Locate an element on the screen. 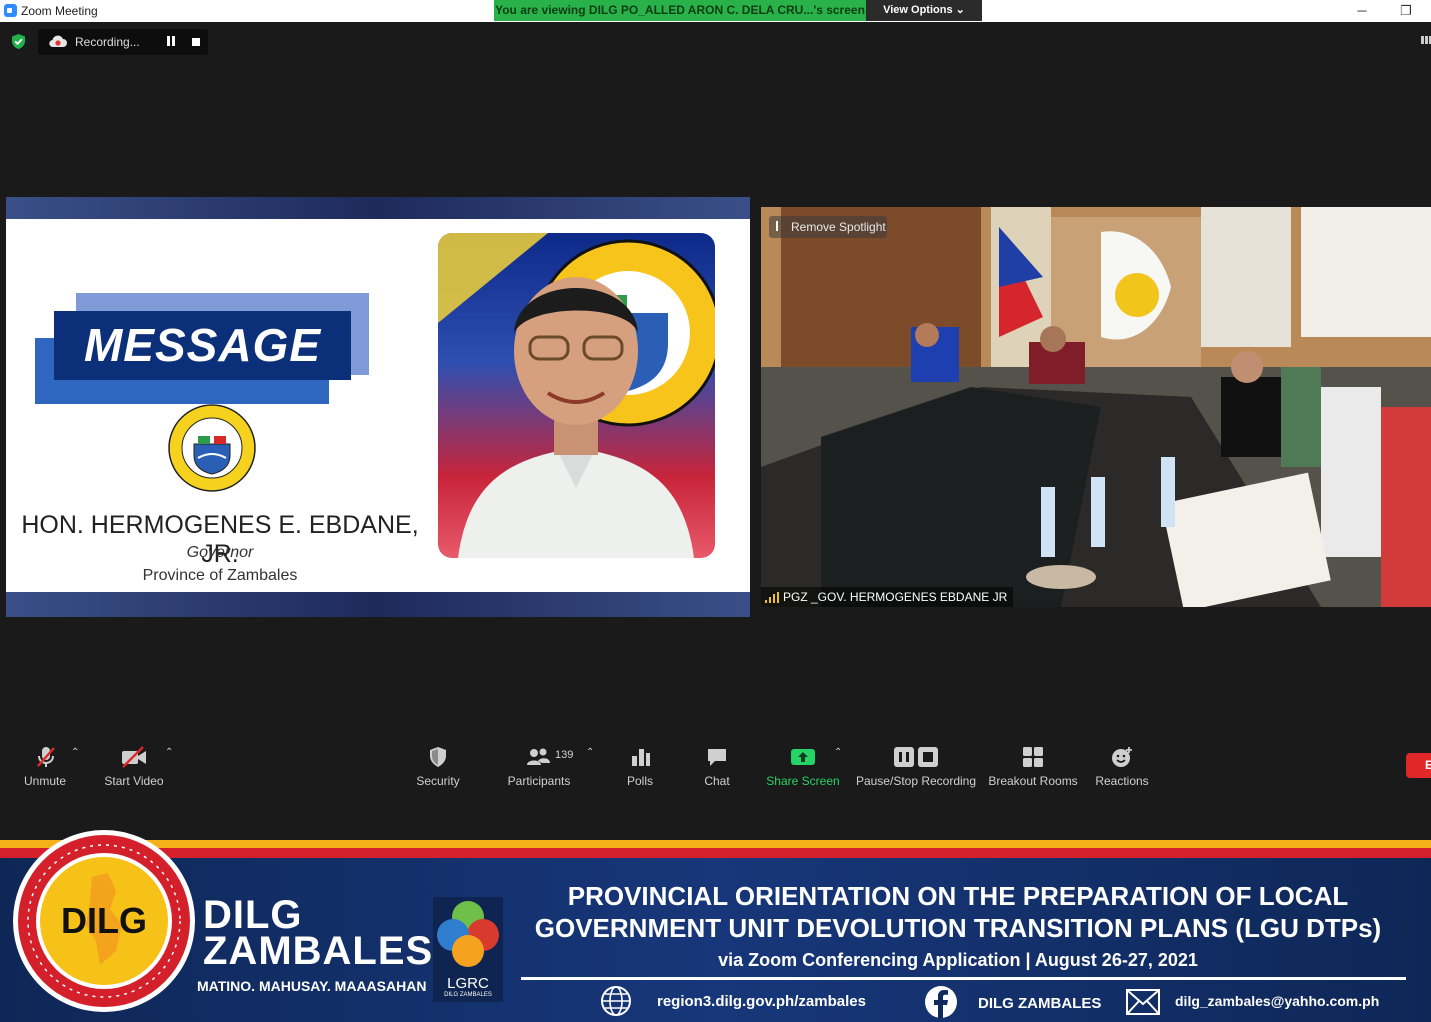 This screenshot has height=1022, width=1431. slide-top-band is located at coordinates (378, 208).